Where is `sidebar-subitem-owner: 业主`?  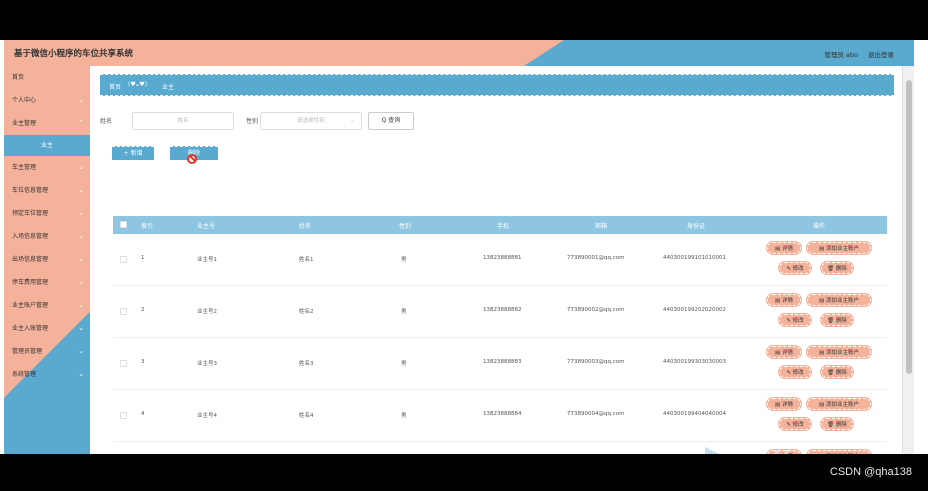
sidebar-subitem-owner: 业主 is located at coordinates (47, 145).